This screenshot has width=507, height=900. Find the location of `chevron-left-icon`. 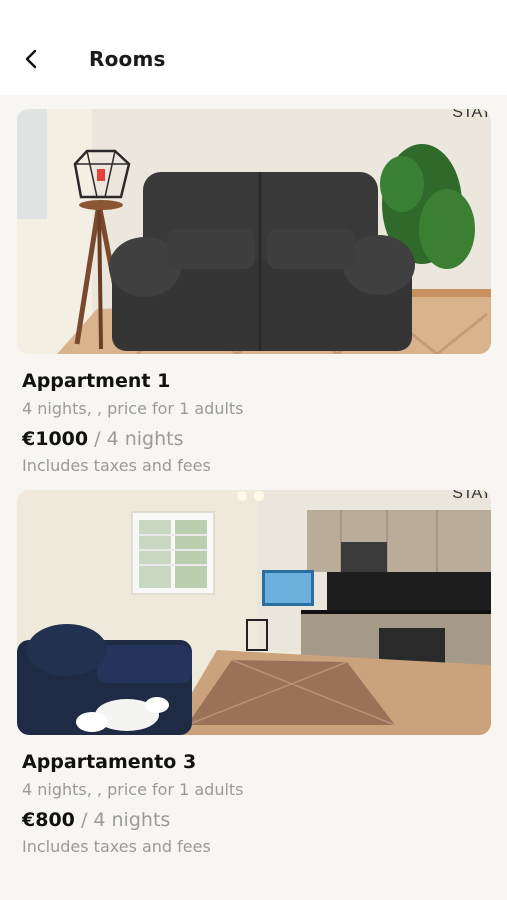

chevron-left-icon is located at coordinates (31, 59).